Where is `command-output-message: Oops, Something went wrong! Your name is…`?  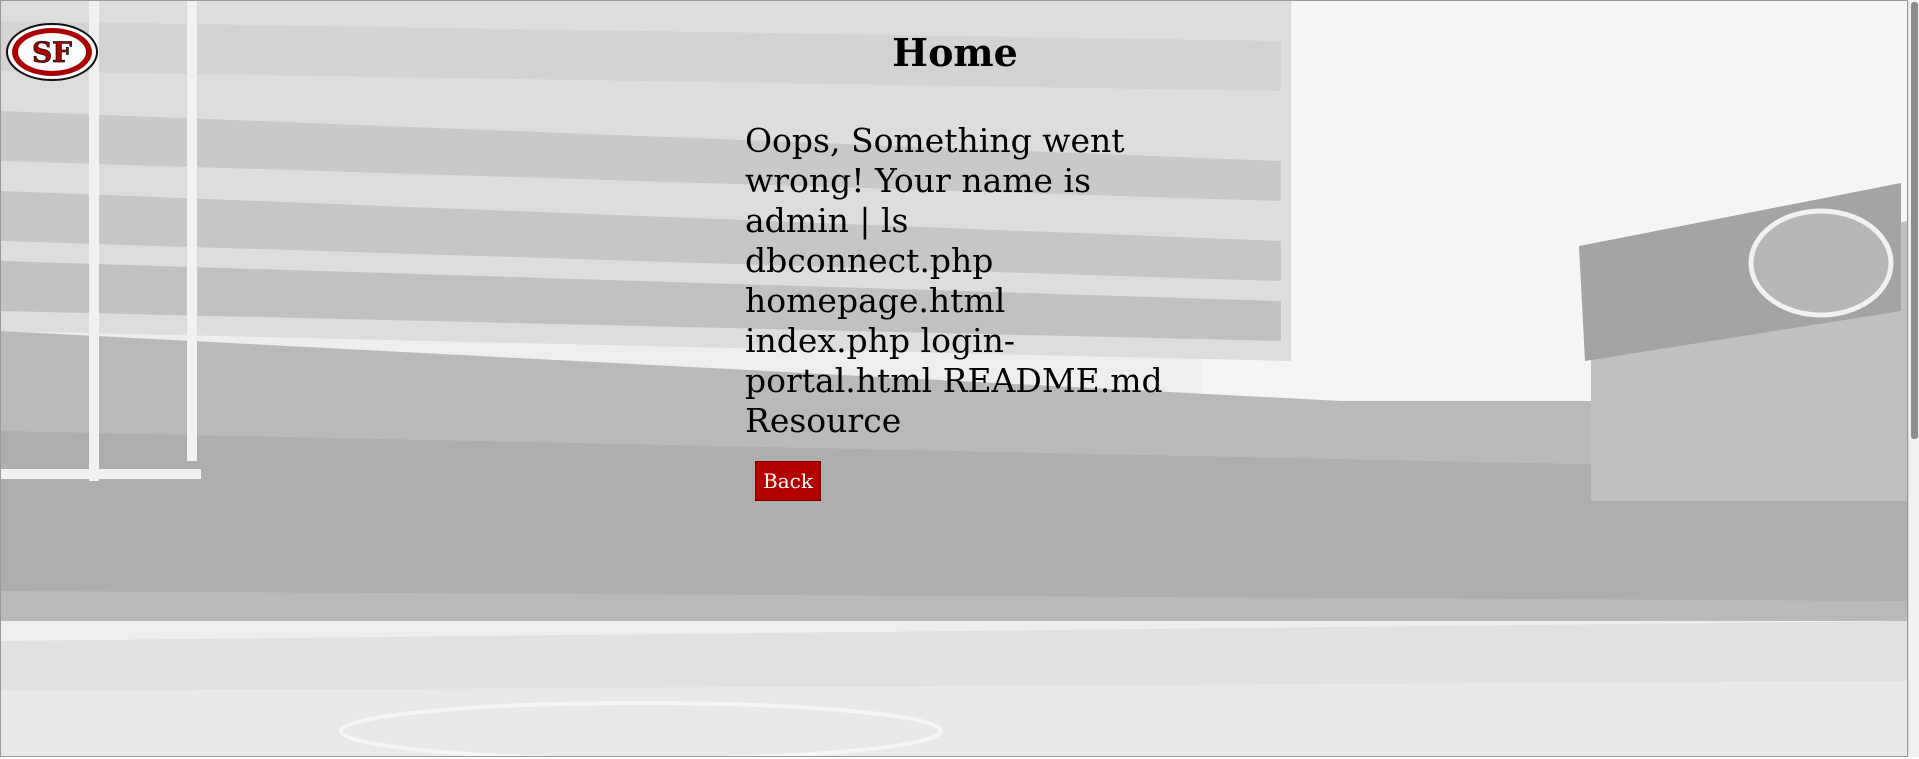 command-output-message: Oops, Something went wrong! Your name is… is located at coordinates (954, 280).